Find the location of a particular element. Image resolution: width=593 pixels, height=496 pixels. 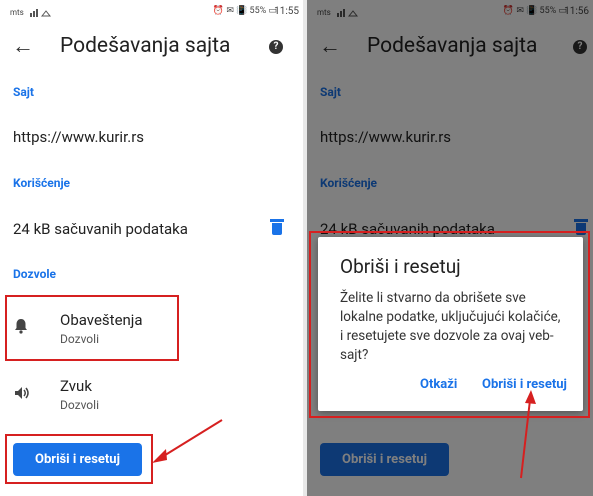

page-title: Podešavanja sajta is located at coordinates (145, 46).